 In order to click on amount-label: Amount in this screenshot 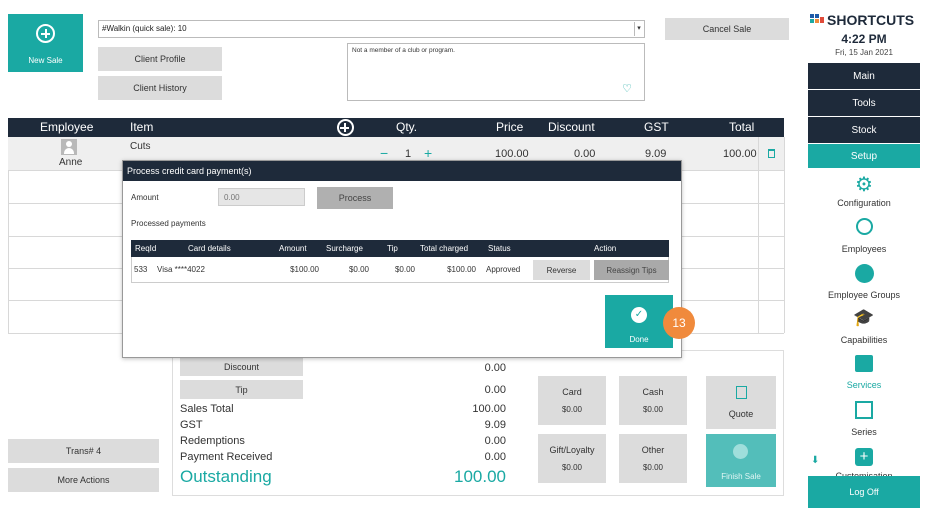, I will do `click(145, 197)`.